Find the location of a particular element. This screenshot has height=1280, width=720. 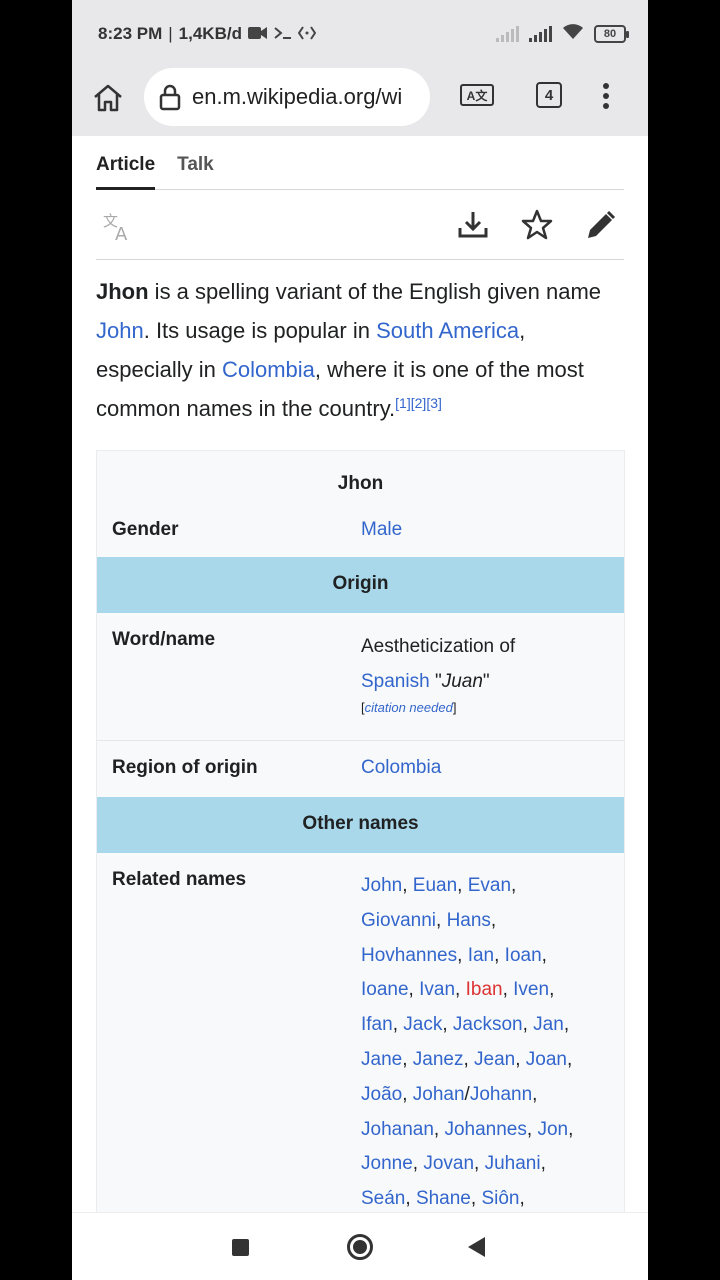

home-nav-button is located at coordinates (360, 1247).